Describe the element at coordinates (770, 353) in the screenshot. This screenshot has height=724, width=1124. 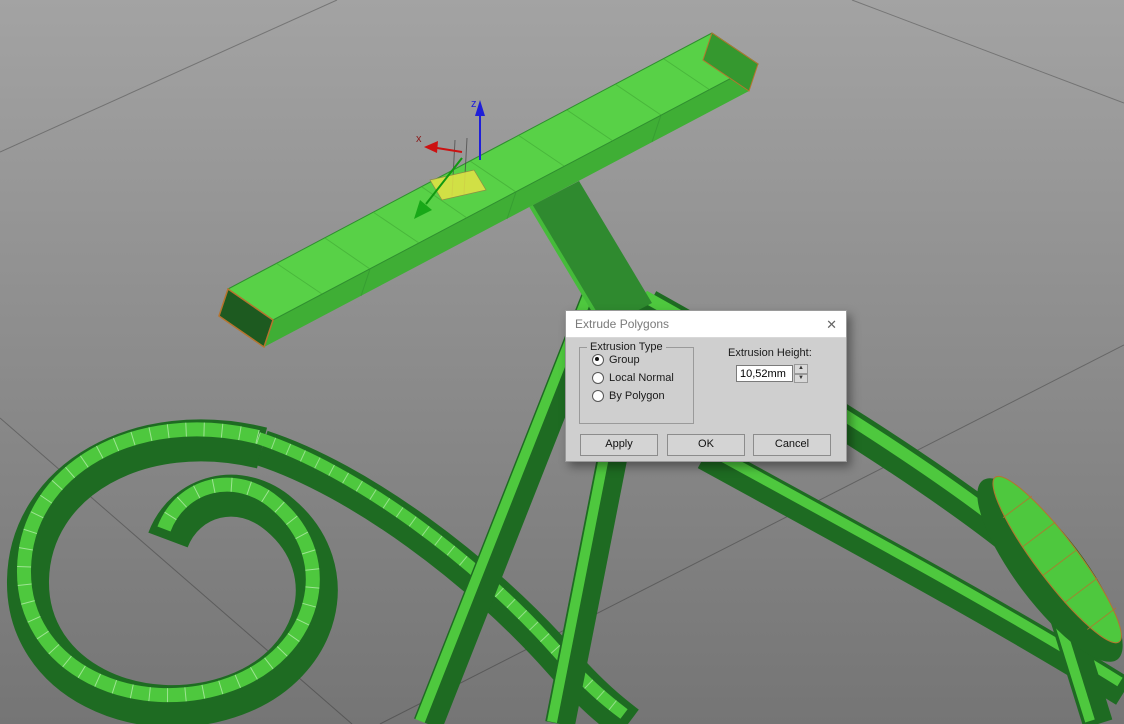
I see `extrusion-height-label: Extrusion Height:` at that location.